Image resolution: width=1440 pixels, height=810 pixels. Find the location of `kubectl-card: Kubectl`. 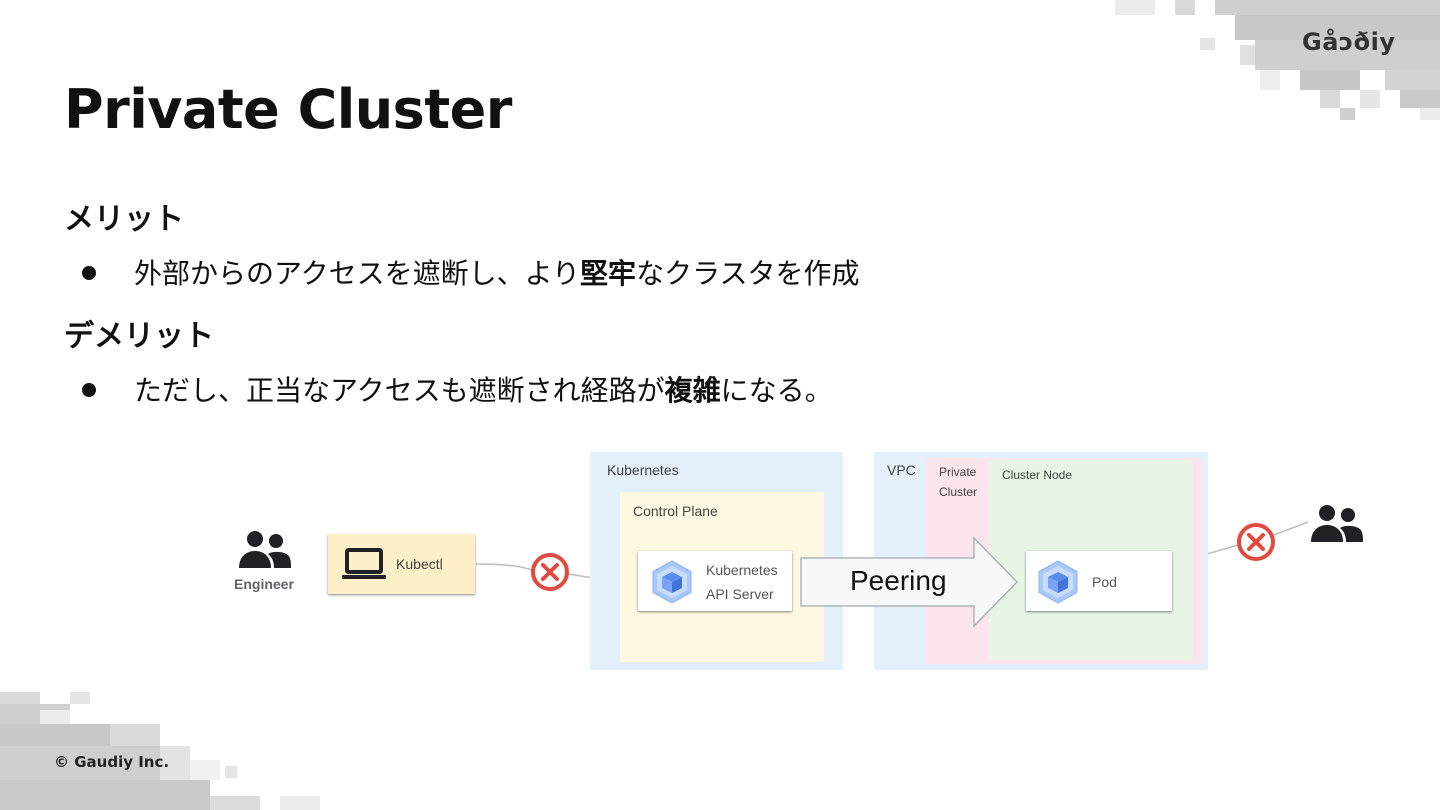

kubectl-card: Kubectl is located at coordinates (401, 564).